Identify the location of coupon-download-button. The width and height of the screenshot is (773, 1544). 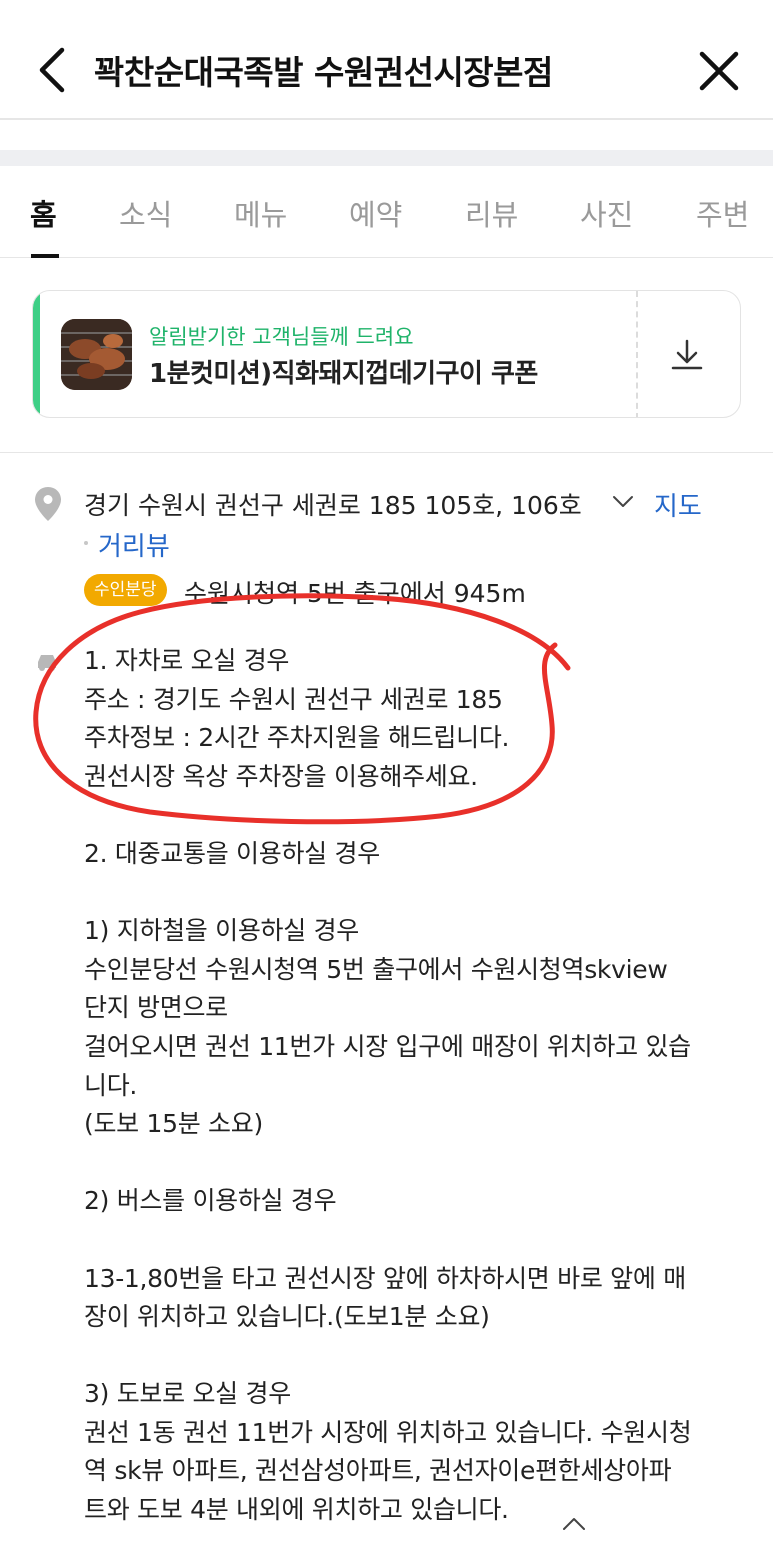
(687, 355).